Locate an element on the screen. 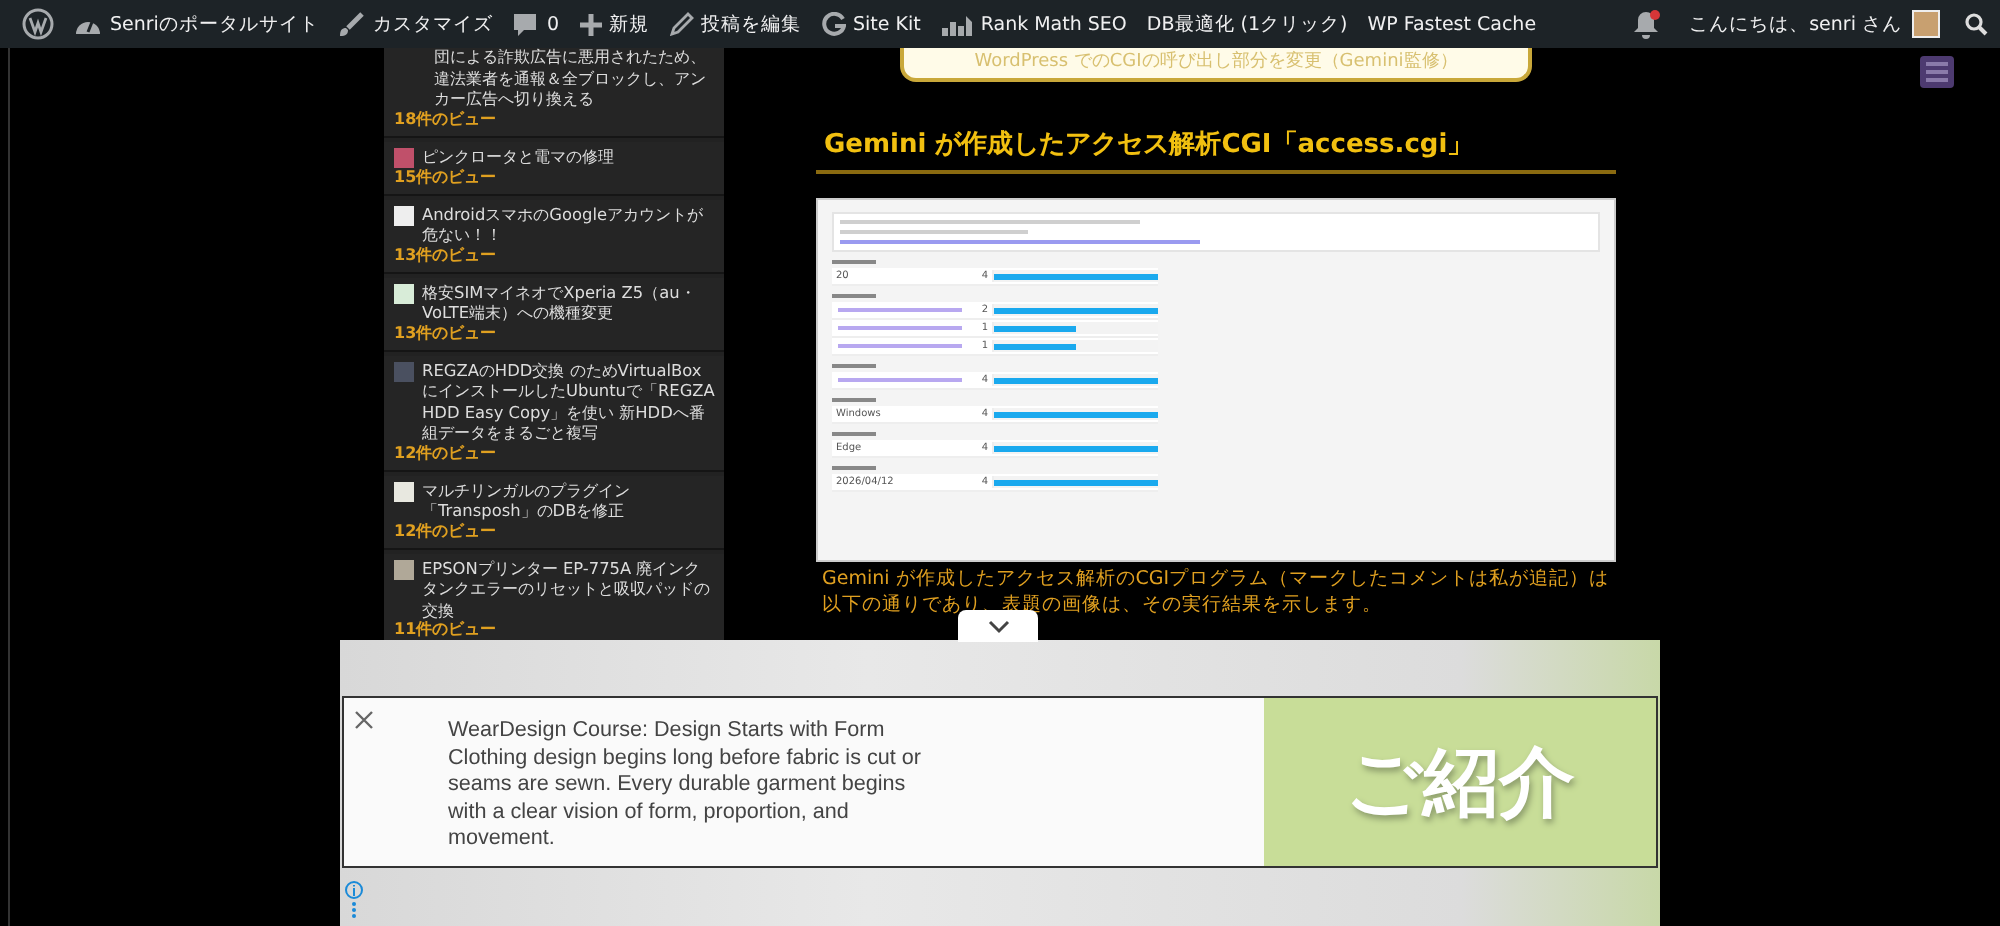 This screenshot has width=2000, height=926. admin-bar-link: Senriのポータルサイト is located at coordinates (196, 24).